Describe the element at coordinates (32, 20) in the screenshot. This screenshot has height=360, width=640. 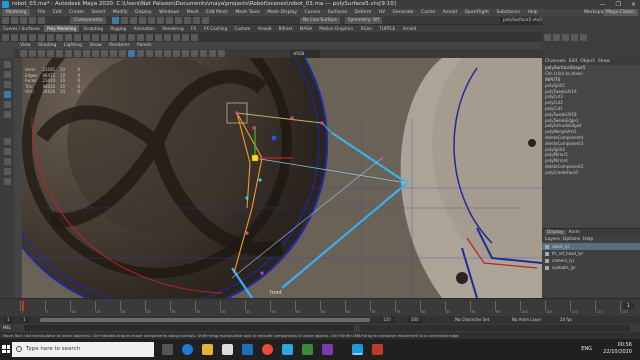
I see `undo-icon` at that location.